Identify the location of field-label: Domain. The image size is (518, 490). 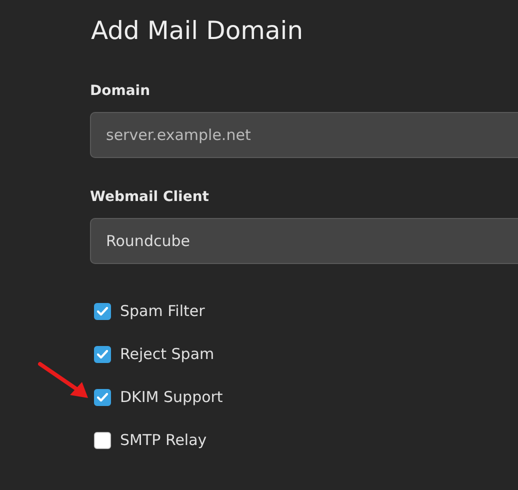
(120, 91).